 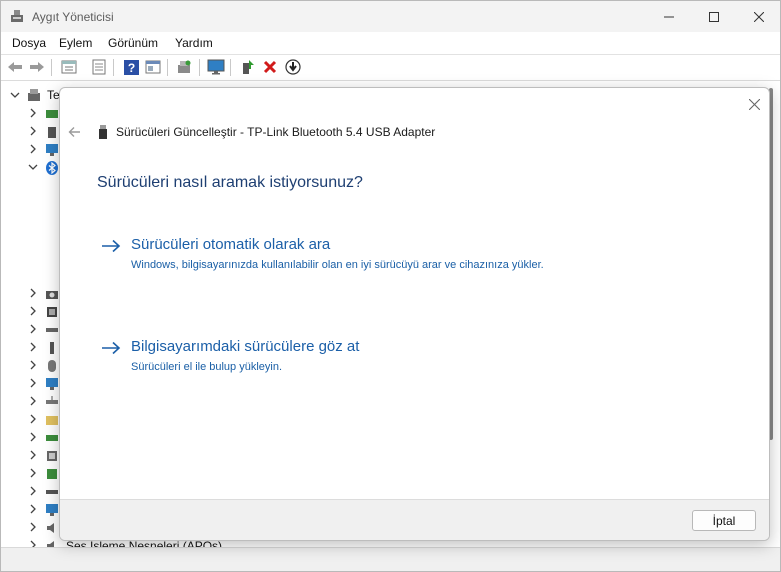 I want to click on scan-hardware-button, so click(x=184, y=67).